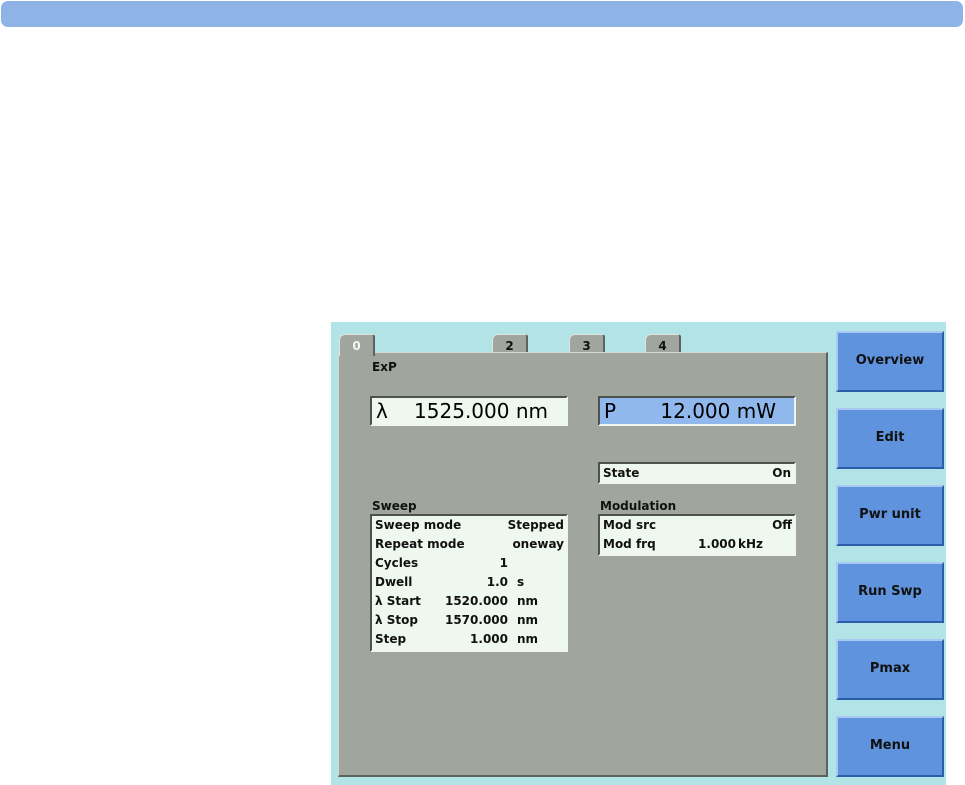  Describe the element at coordinates (751, 544) in the screenshot. I see `row-unit: kHz` at that location.